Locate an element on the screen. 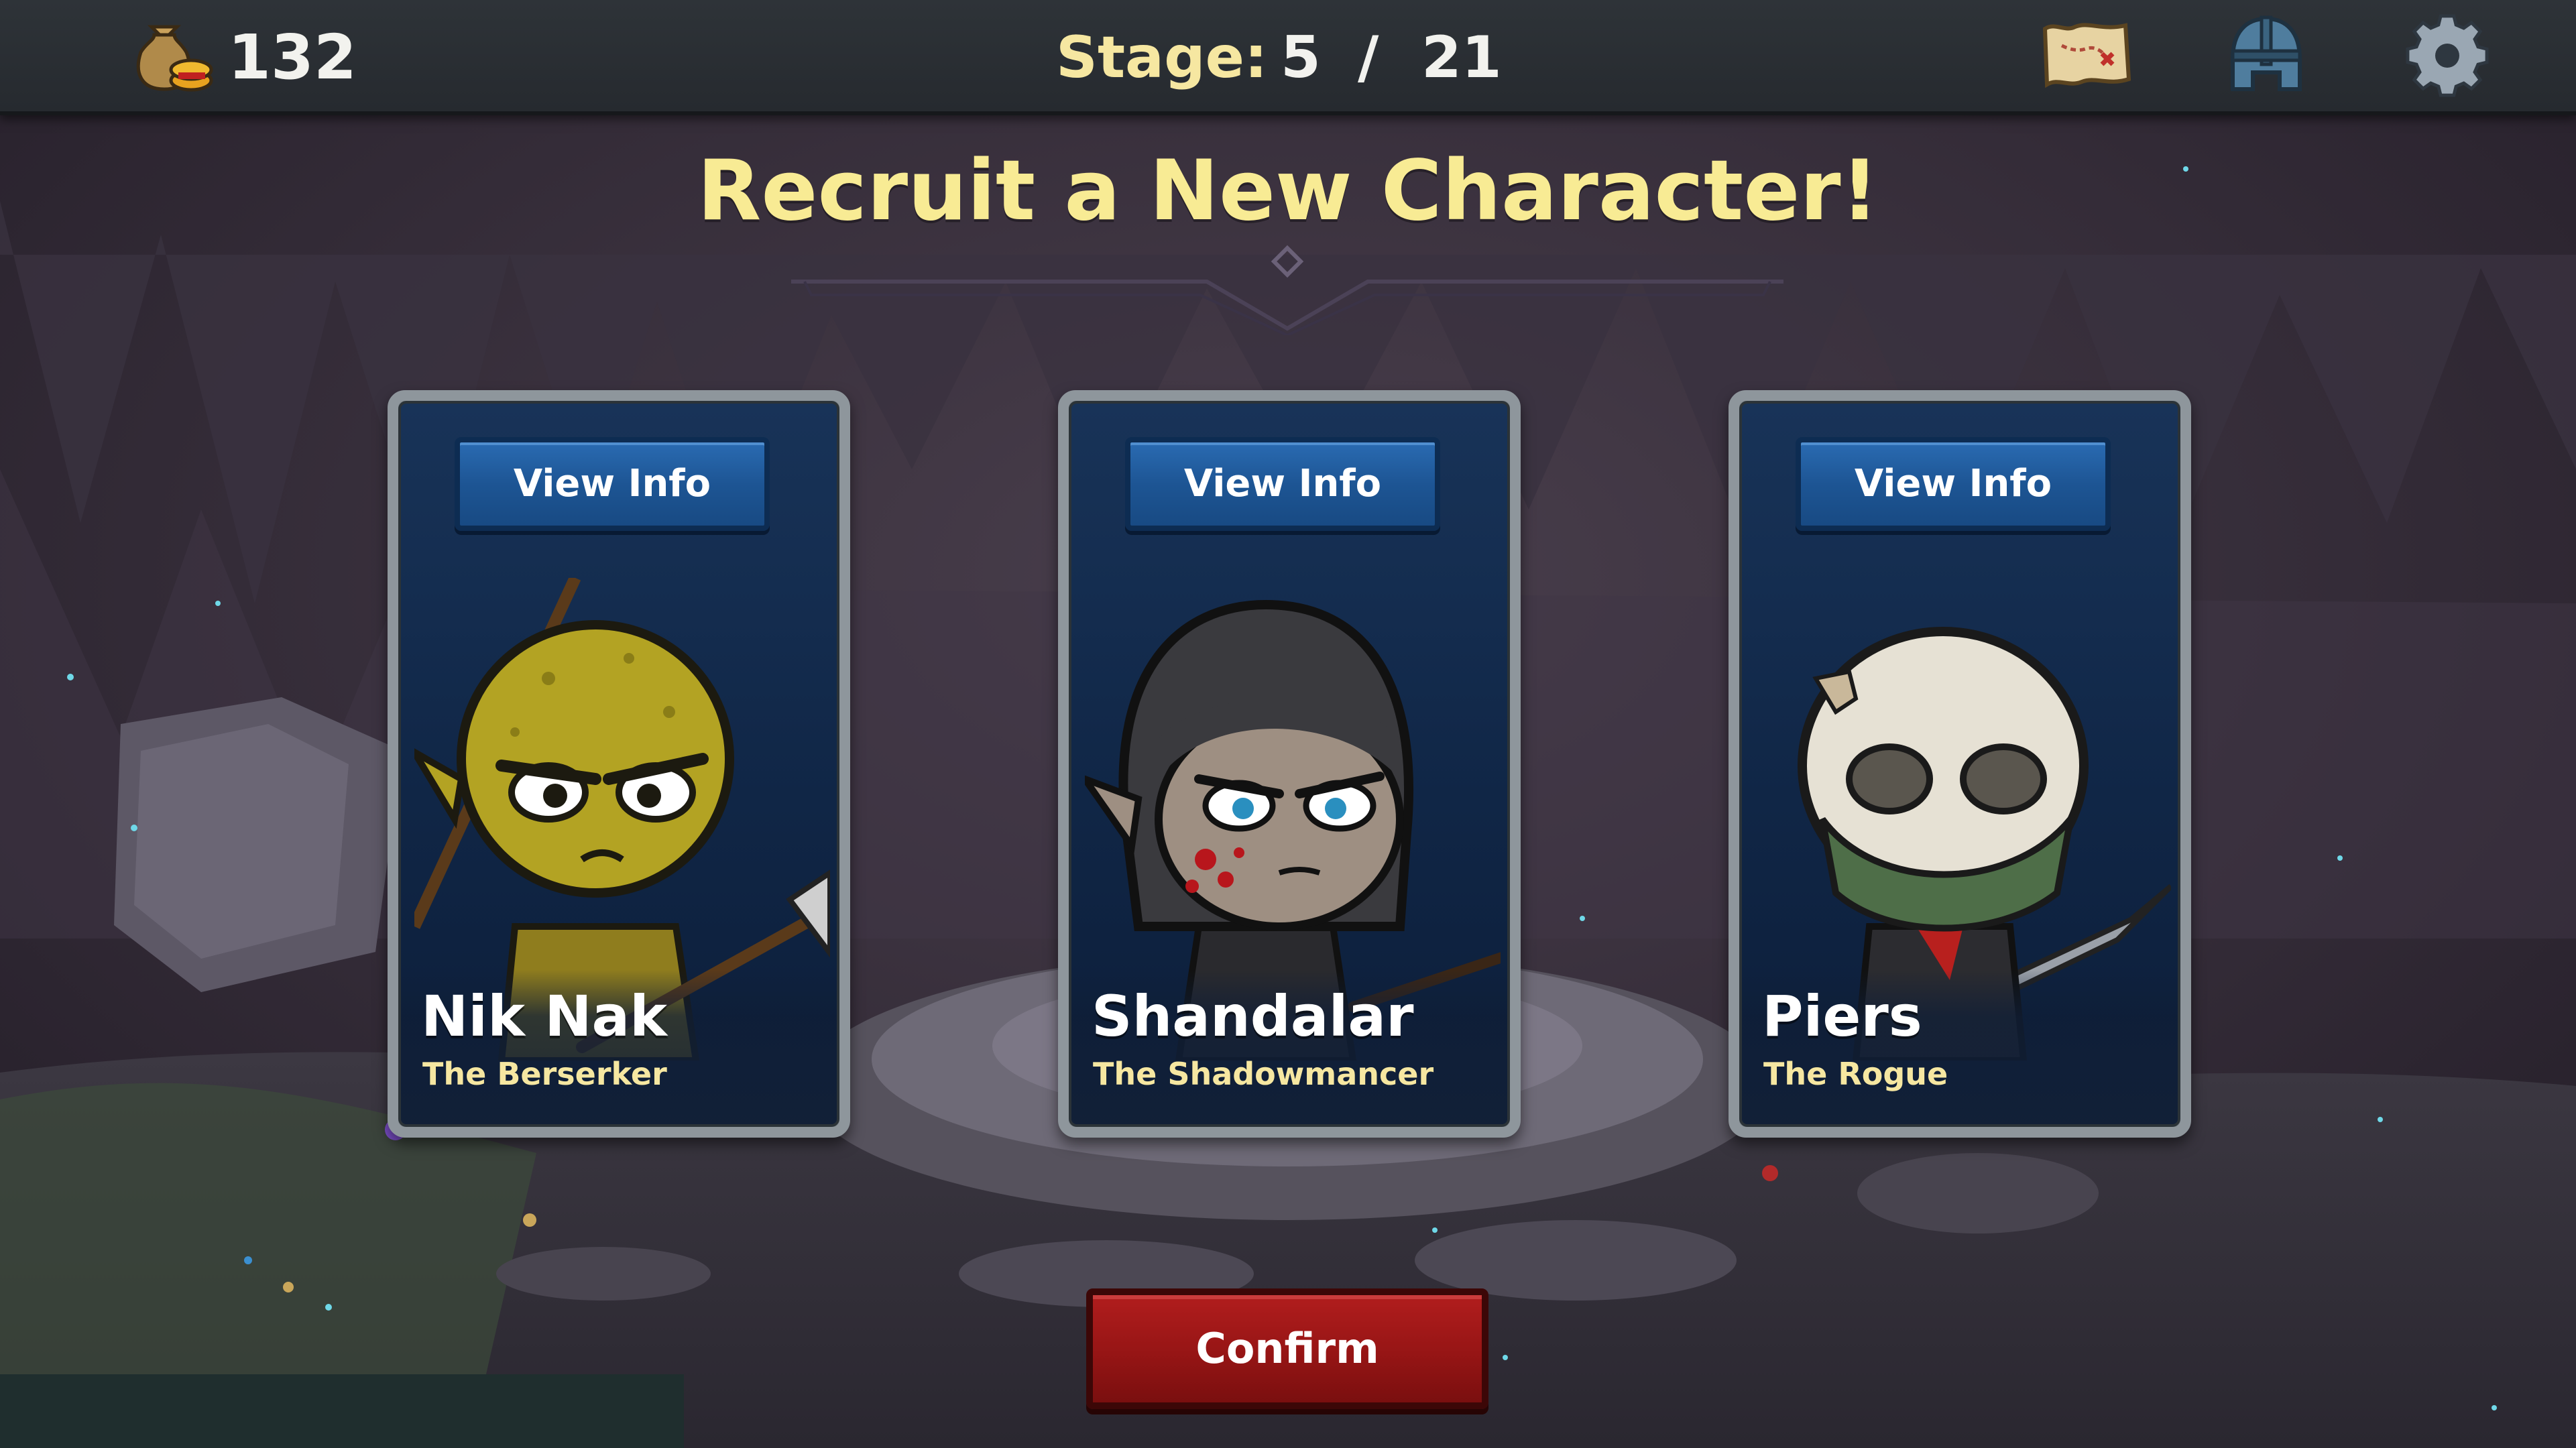  character-class: The Berserker is located at coordinates (544, 1074).